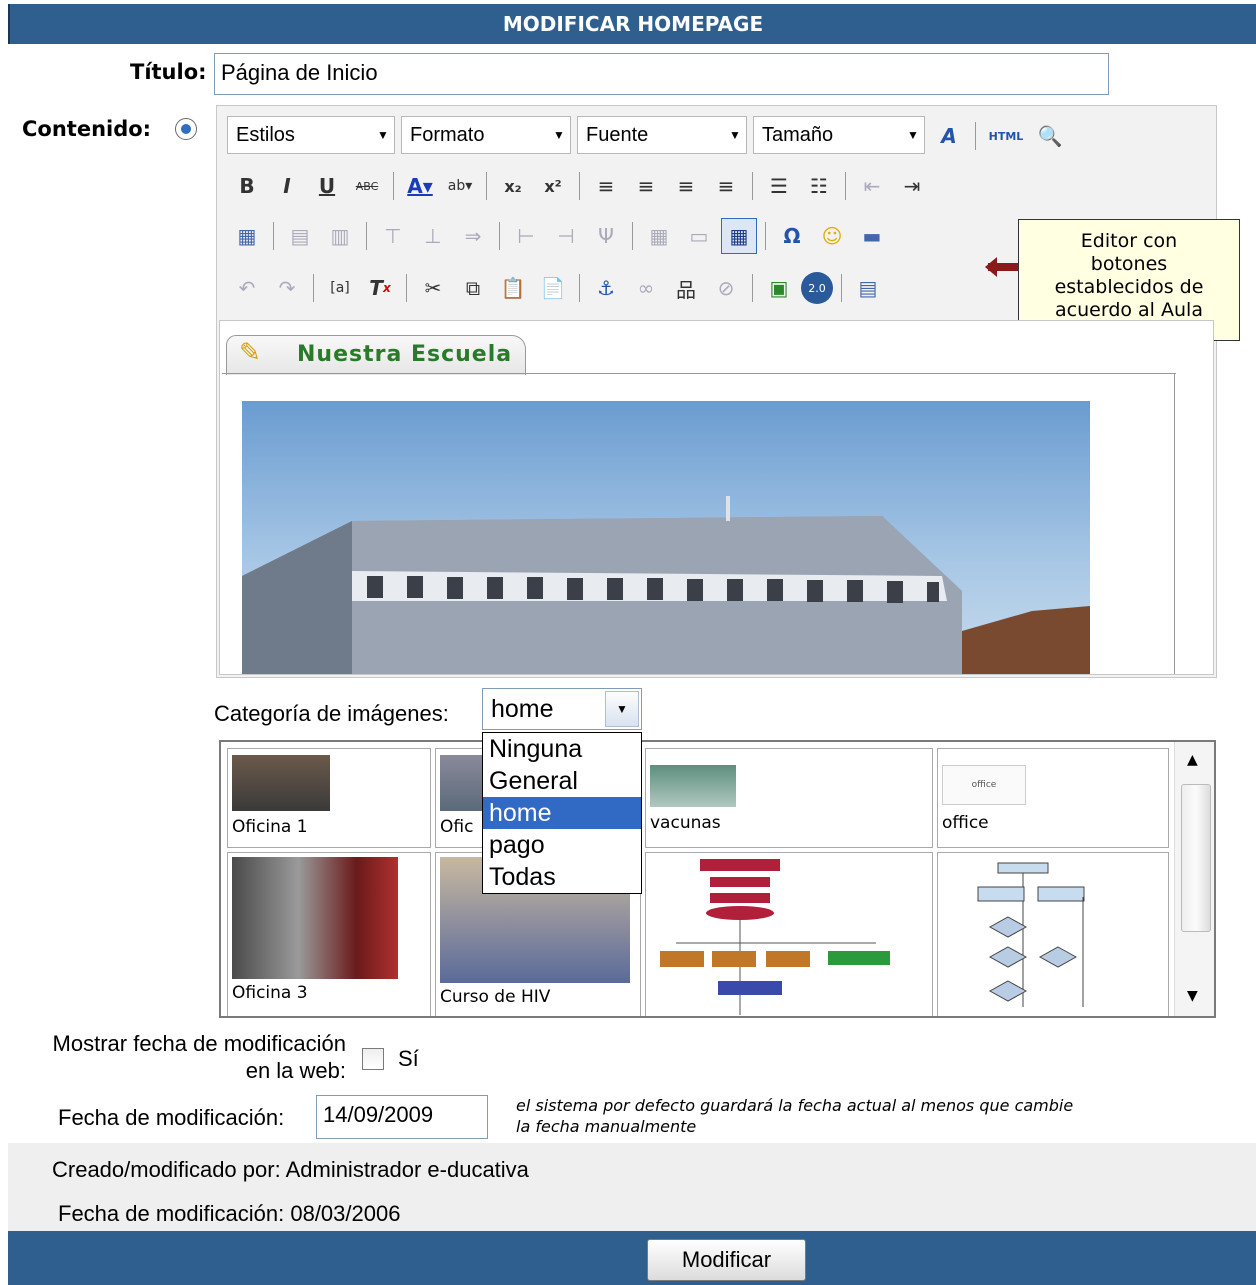 The height and width of the screenshot is (1285, 1256). Describe the element at coordinates (171, 1117) in the screenshot. I see `fecha-label: Fecha de modificación:` at that location.